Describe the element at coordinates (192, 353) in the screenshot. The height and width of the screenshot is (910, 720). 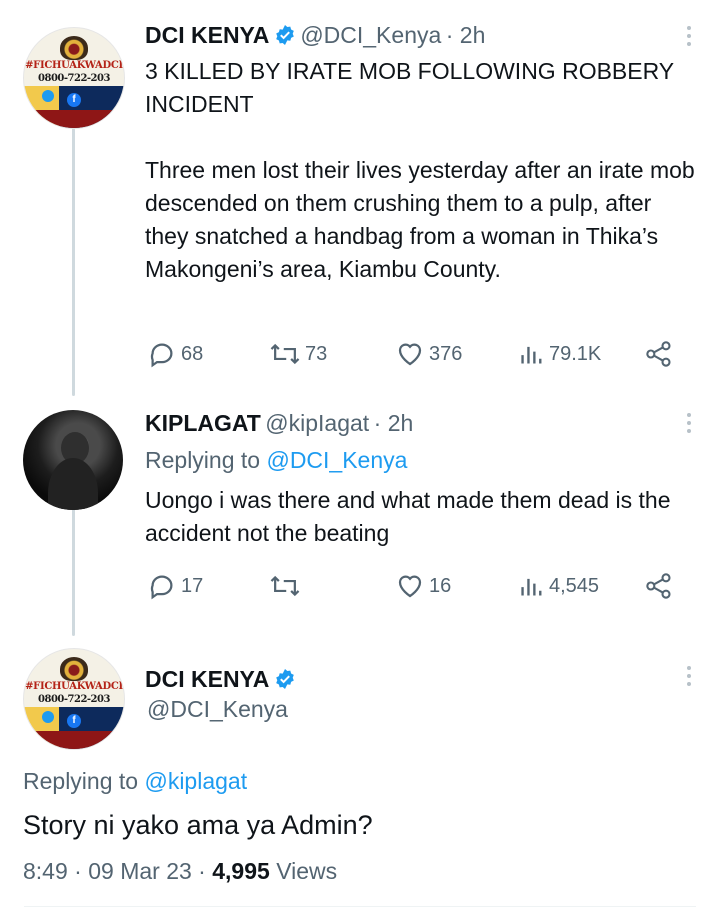
I see `reply-count: 68` at that location.